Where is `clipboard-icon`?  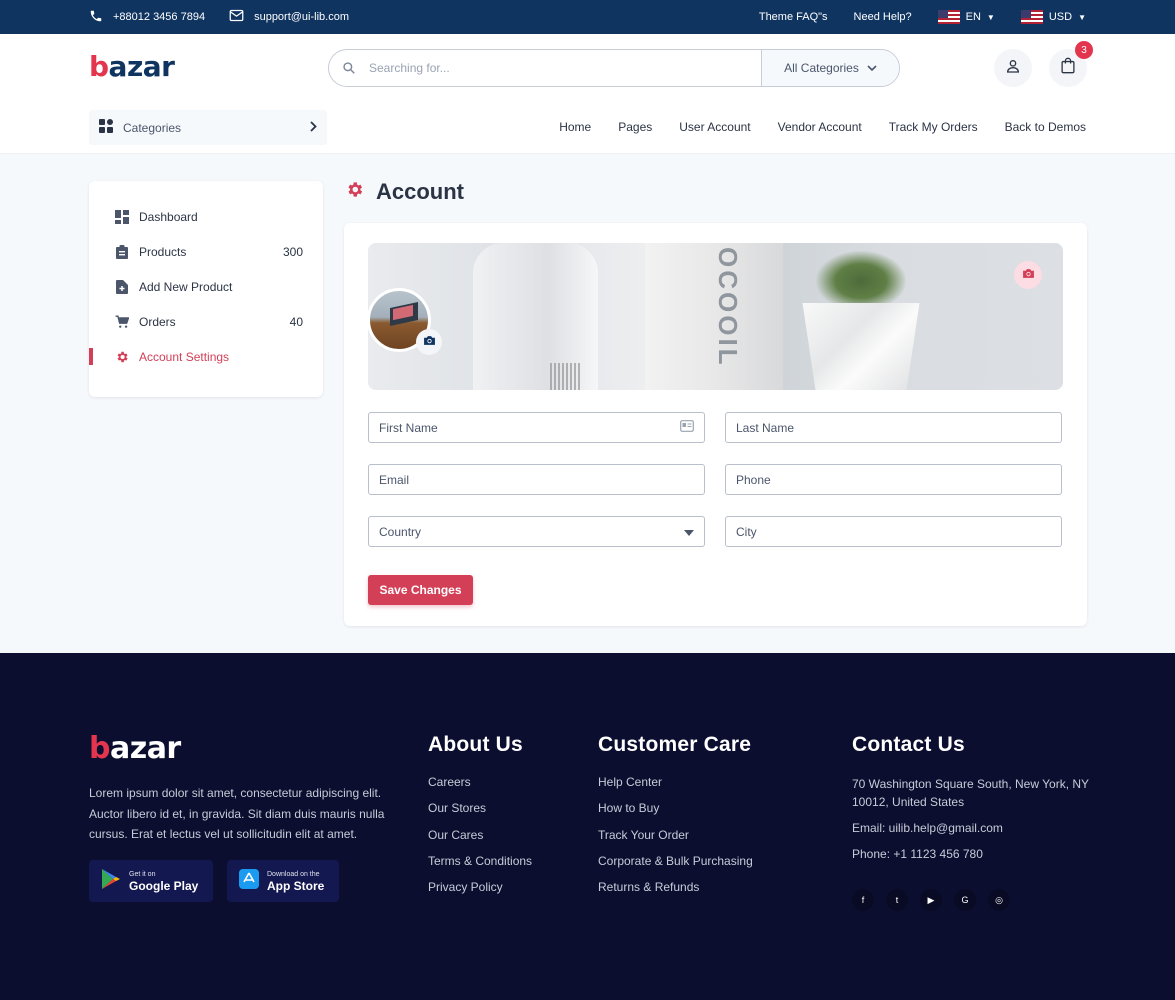
clipboard-icon is located at coordinates (122, 251).